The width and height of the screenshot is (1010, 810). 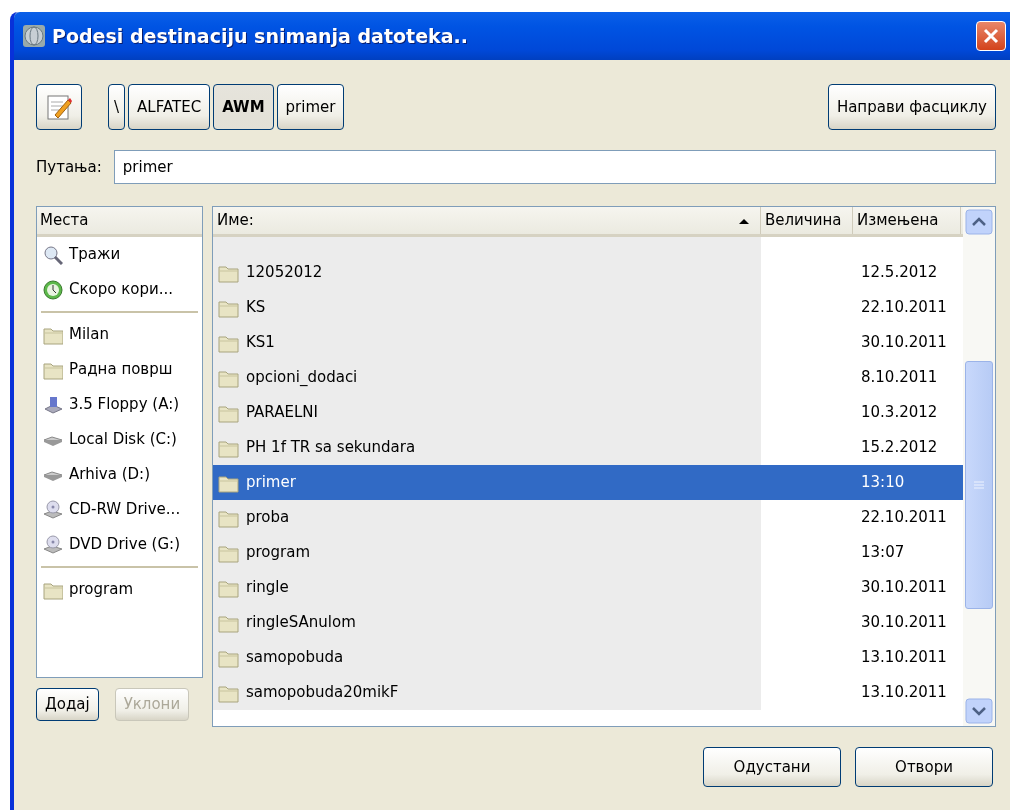 What do you see at coordinates (588, 482) in the screenshot?
I see `file-row: primer 13:10` at bounding box center [588, 482].